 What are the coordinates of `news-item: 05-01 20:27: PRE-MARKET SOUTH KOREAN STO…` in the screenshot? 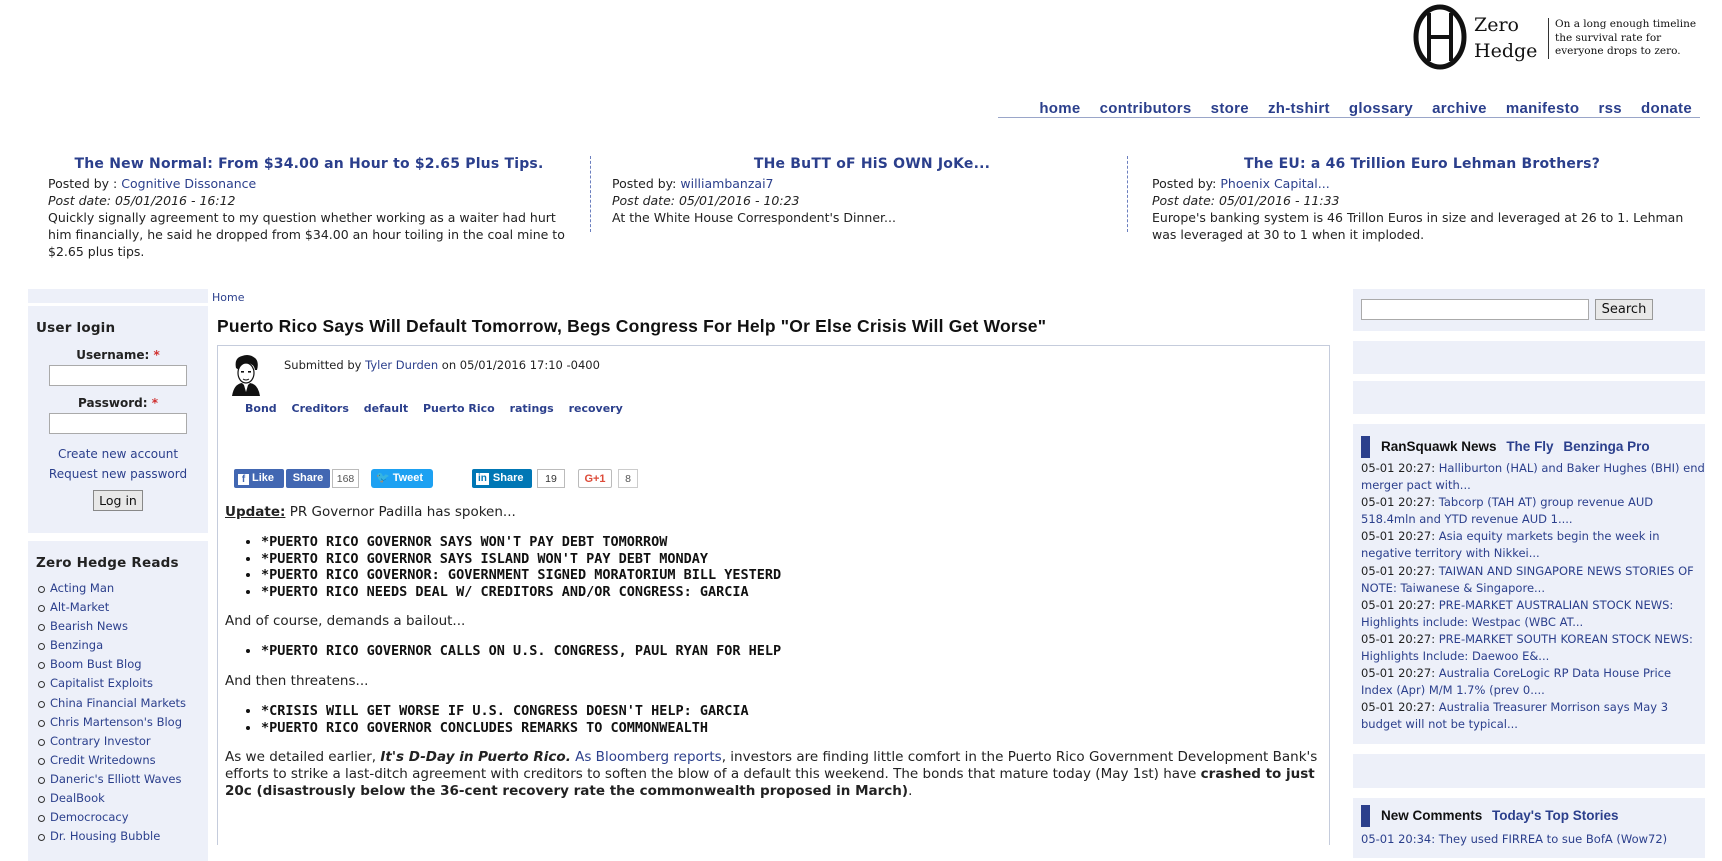 It's located at (1533, 648).